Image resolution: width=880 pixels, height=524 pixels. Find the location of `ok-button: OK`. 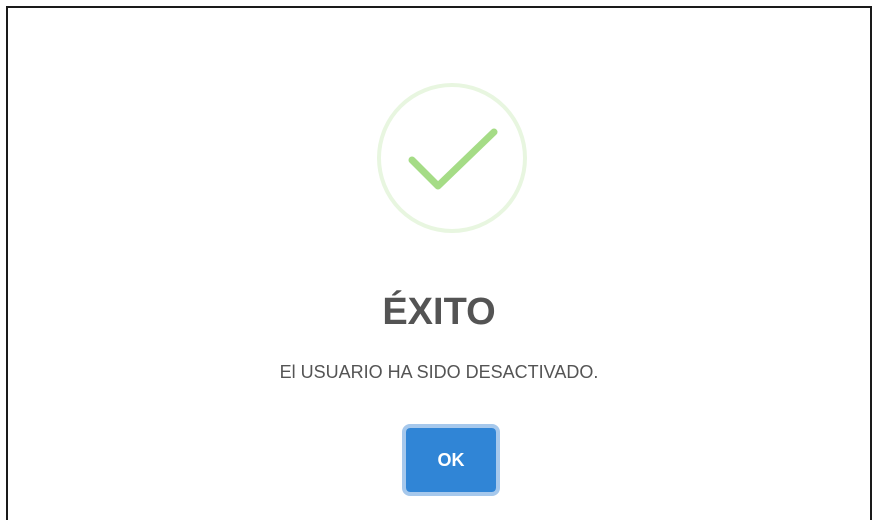

ok-button: OK is located at coordinates (451, 460).